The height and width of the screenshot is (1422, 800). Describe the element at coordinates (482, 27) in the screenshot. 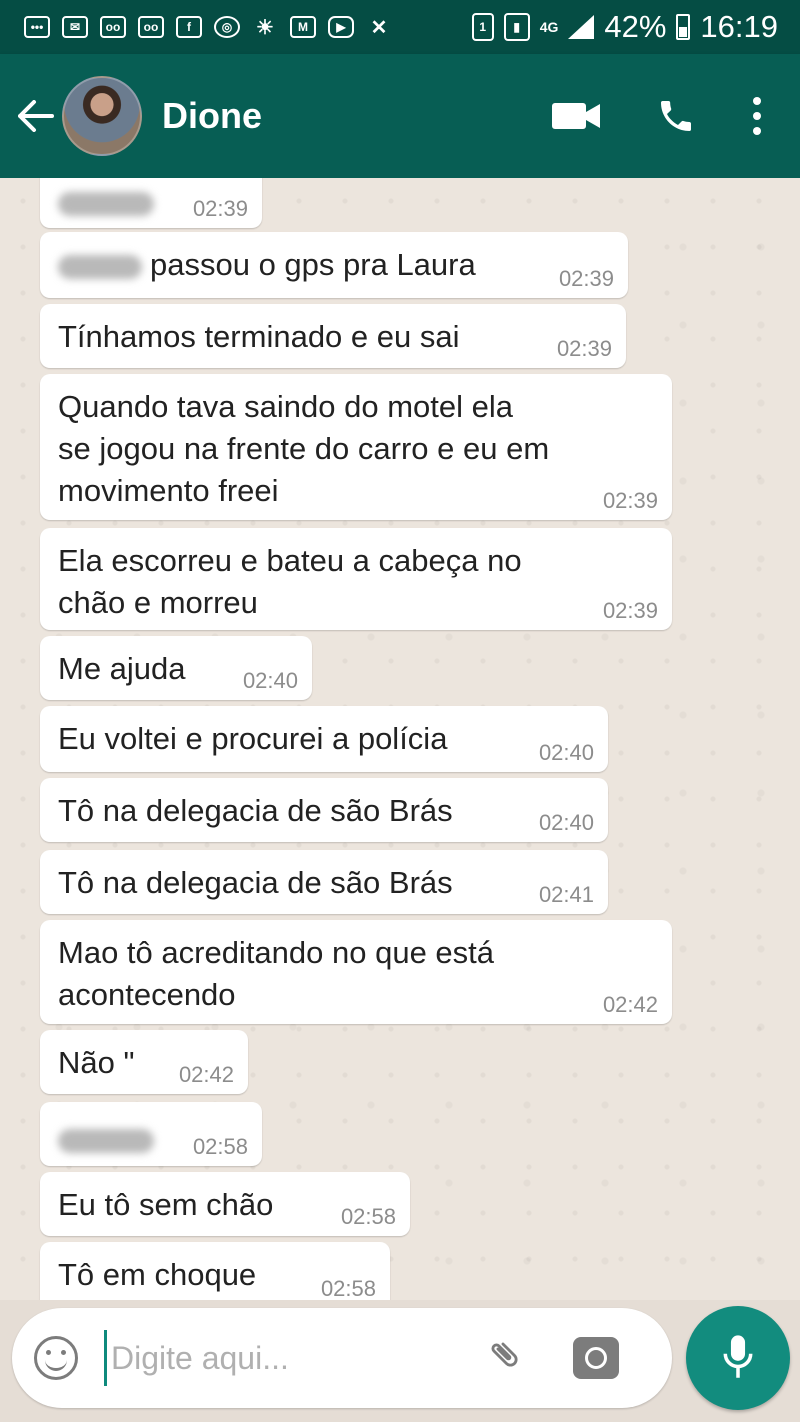

I see `sim-icon: 1` at that location.